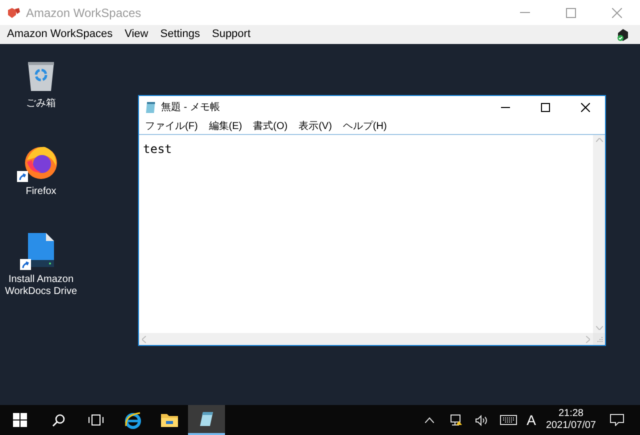 This screenshot has width=640, height=435. I want to click on speaker-icon, so click(481, 420).